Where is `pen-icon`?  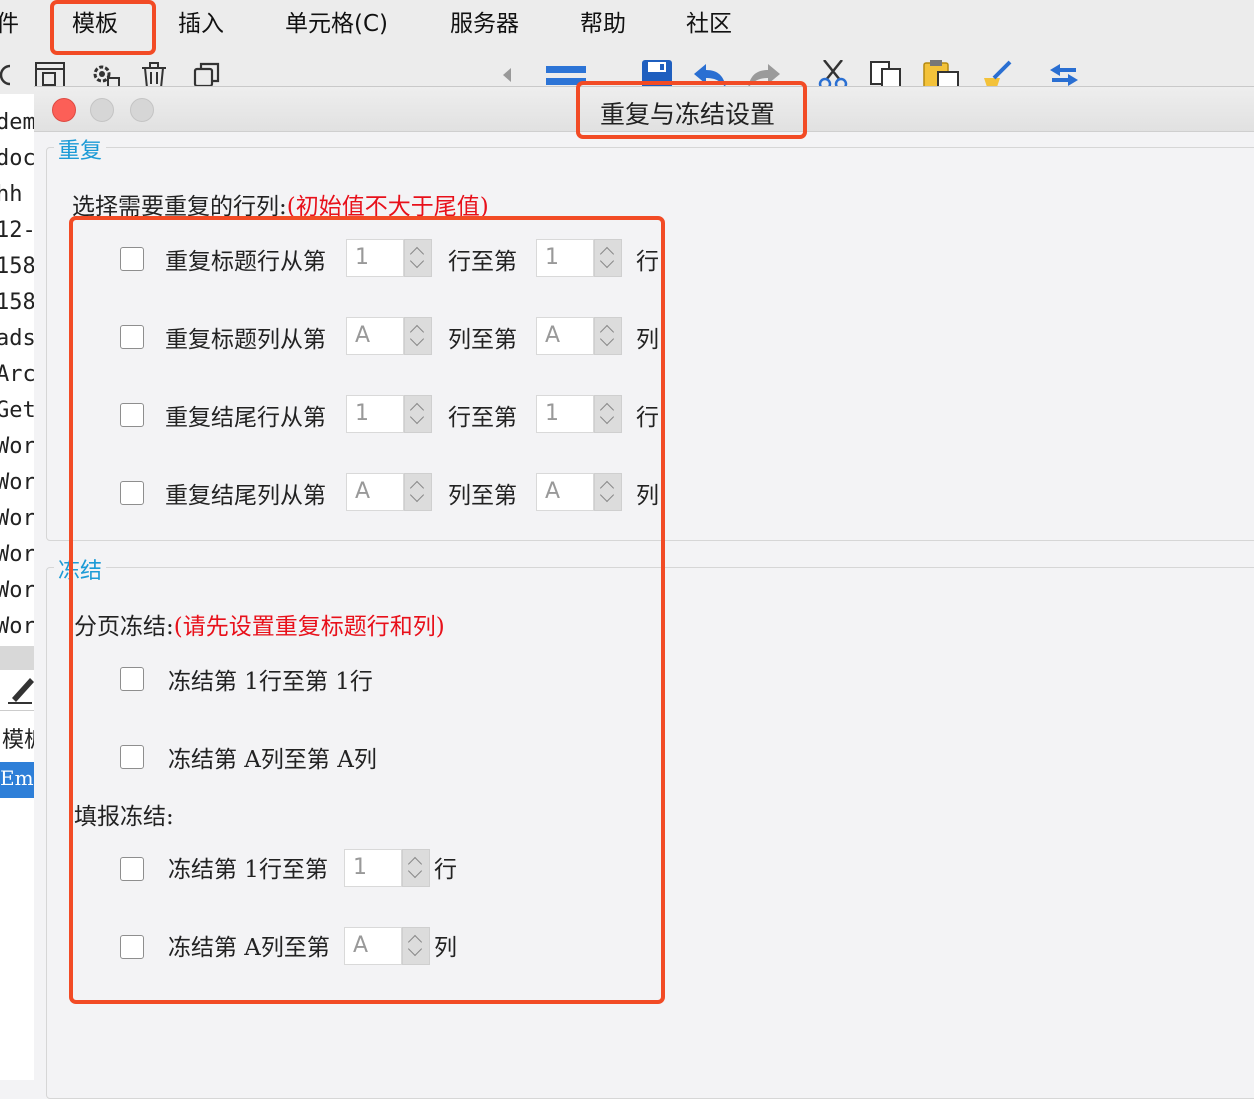 pen-icon is located at coordinates (21, 688).